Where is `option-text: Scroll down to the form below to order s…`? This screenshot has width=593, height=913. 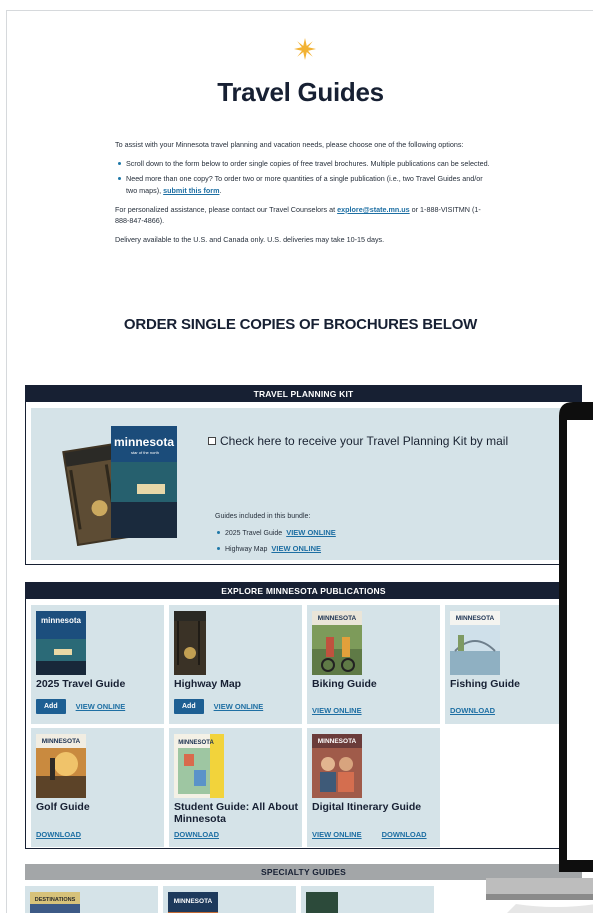
option-text: Scroll down to the form below to order s… is located at coordinates (308, 164).